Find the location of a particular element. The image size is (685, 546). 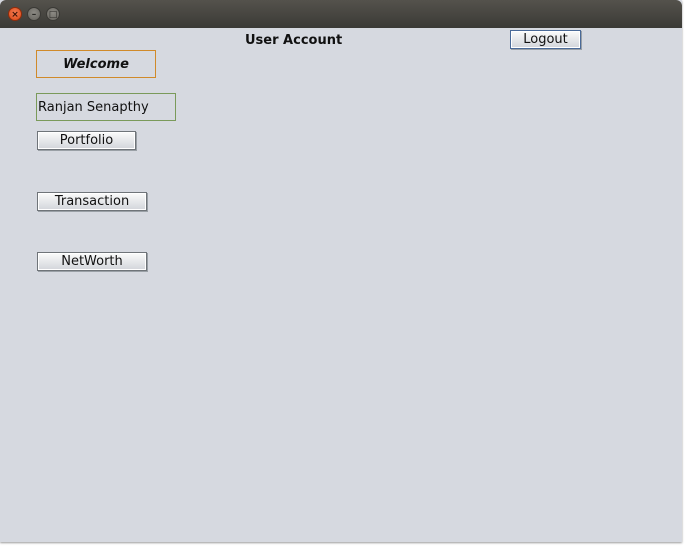

maximize-icon: □ is located at coordinates (53, 14).